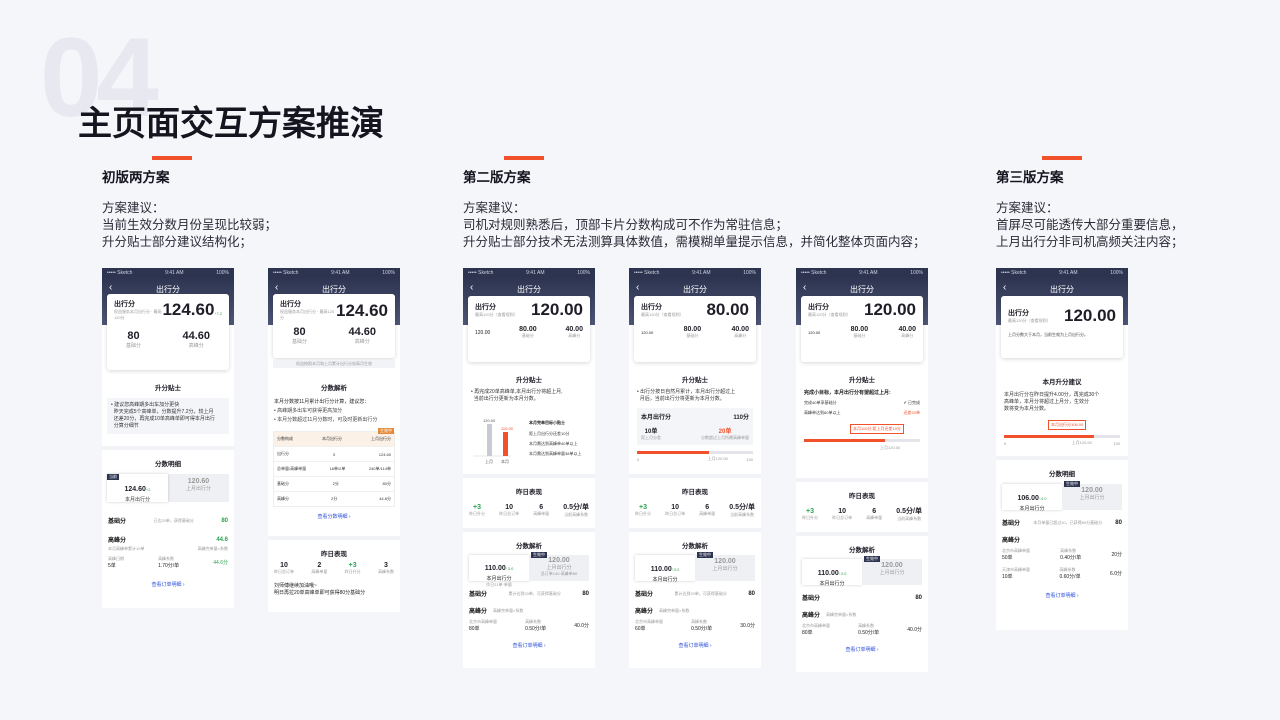 The height and width of the screenshot is (720, 1280). What do you see at coordinates (218, 313) in the screenshot?
I see `score-delta: ↑7.2` at bounding box center [218, 313].